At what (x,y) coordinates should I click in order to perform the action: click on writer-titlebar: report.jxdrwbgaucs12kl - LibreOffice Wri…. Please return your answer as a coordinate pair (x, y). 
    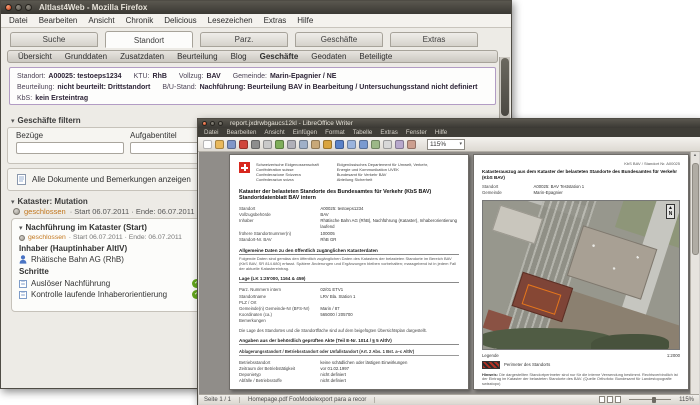
    Looking at the image, I should click on (449, 123).